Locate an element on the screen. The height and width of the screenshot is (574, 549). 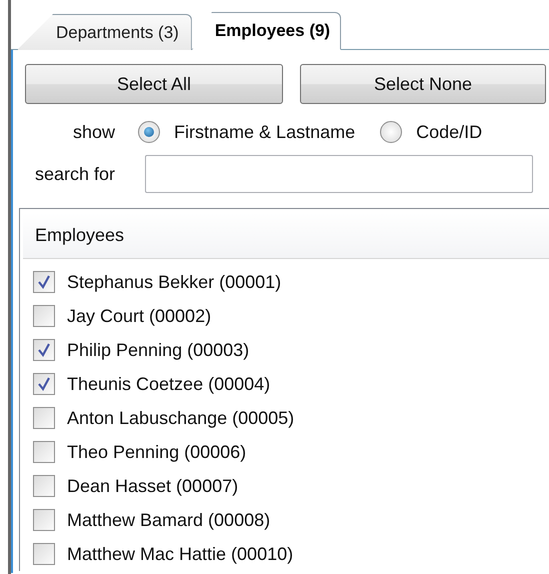
radio-label: Code/ID is located at coordinates (449, 132).